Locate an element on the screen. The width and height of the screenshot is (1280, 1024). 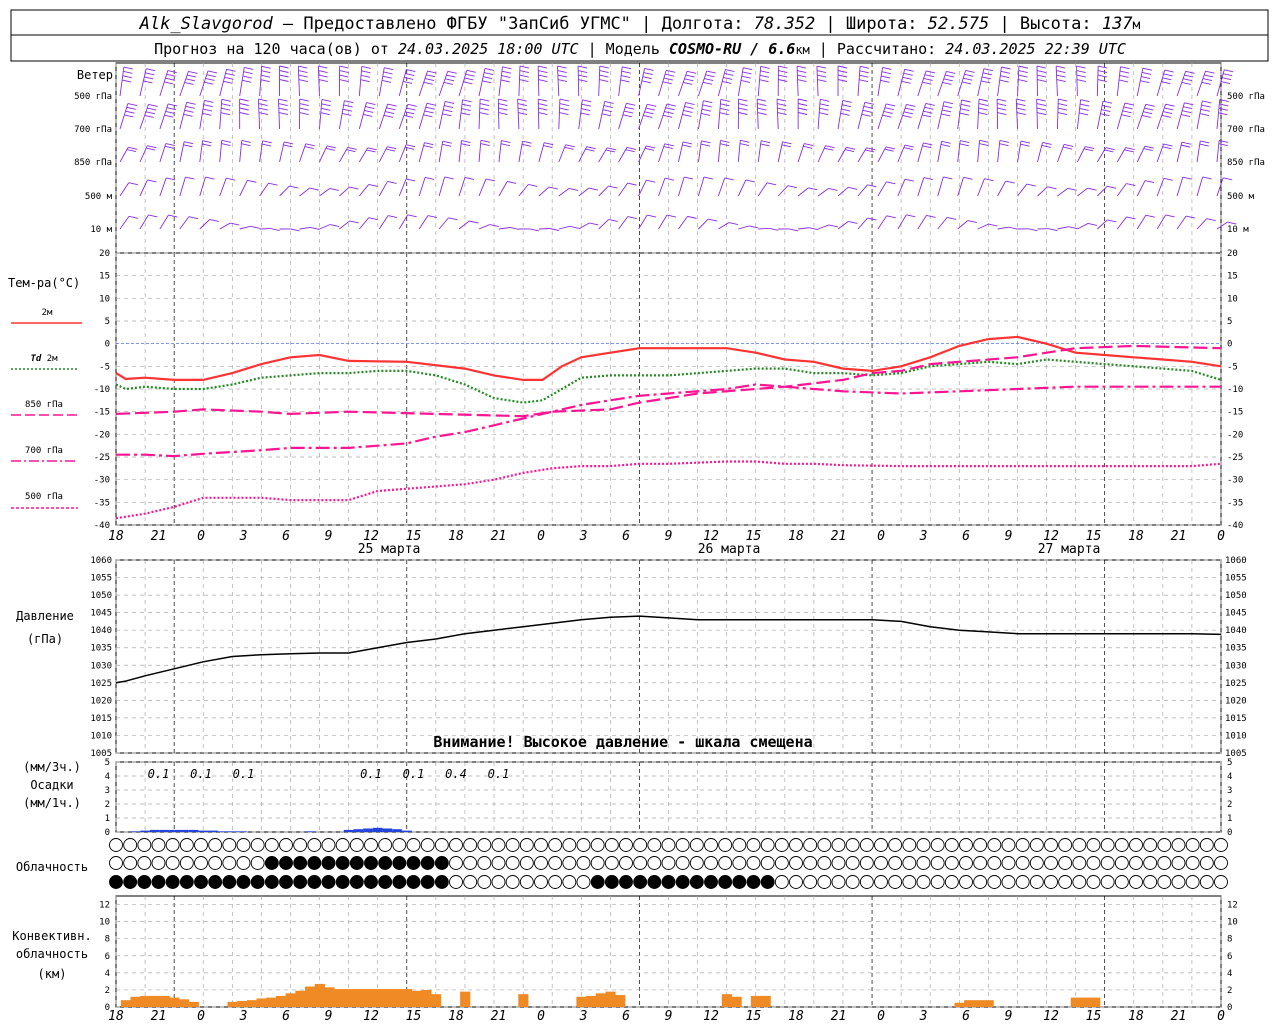
model-name: COSMO-RU / 6.6 is located at coordinates (732, 49).